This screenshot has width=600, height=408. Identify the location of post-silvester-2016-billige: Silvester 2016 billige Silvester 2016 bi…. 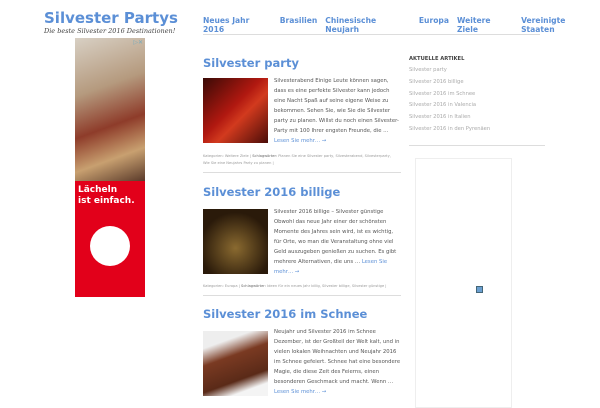
(302, 240).